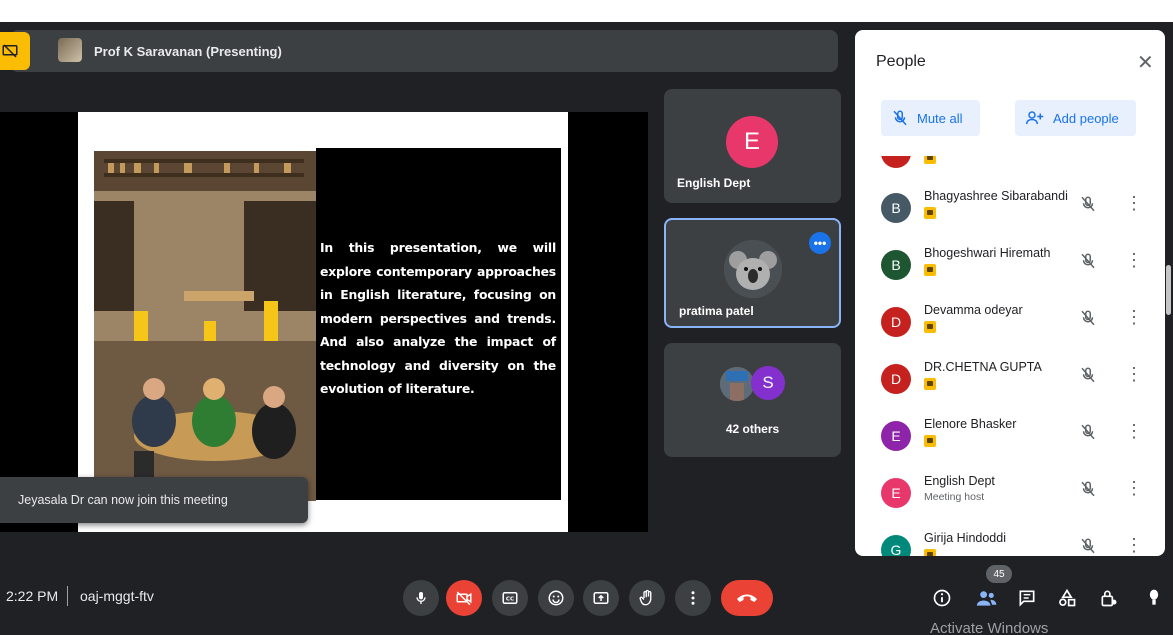  I want to click on mic-icon, so click(421, 598).